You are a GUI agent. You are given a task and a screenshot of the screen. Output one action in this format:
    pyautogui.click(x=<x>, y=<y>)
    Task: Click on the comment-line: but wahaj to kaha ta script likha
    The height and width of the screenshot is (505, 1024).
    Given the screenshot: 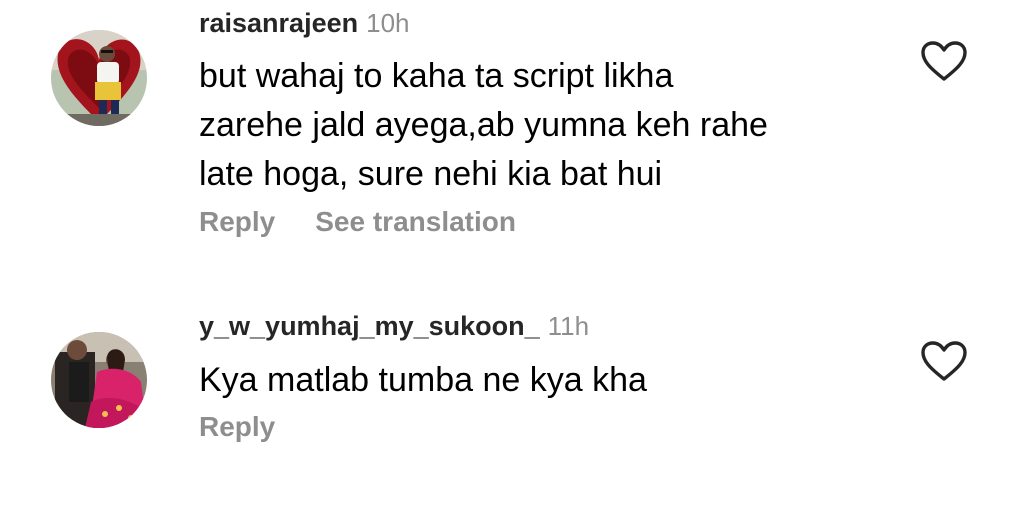 What is the action you would take?
    pyautogui.click(x=436, y=76)
    